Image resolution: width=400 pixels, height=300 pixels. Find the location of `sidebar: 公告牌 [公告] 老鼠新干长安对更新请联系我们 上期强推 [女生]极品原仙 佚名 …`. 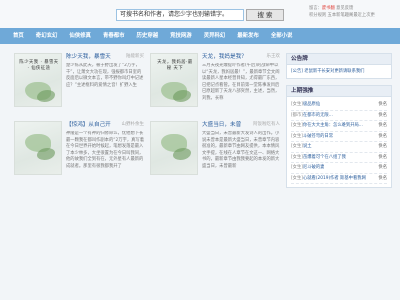

sidebar: 公告牌 [公告] 老鼠新干长安对更新请联系我们 上期强推 [女生]极品原仙 佚名 … is located at coordinates (339, 123).